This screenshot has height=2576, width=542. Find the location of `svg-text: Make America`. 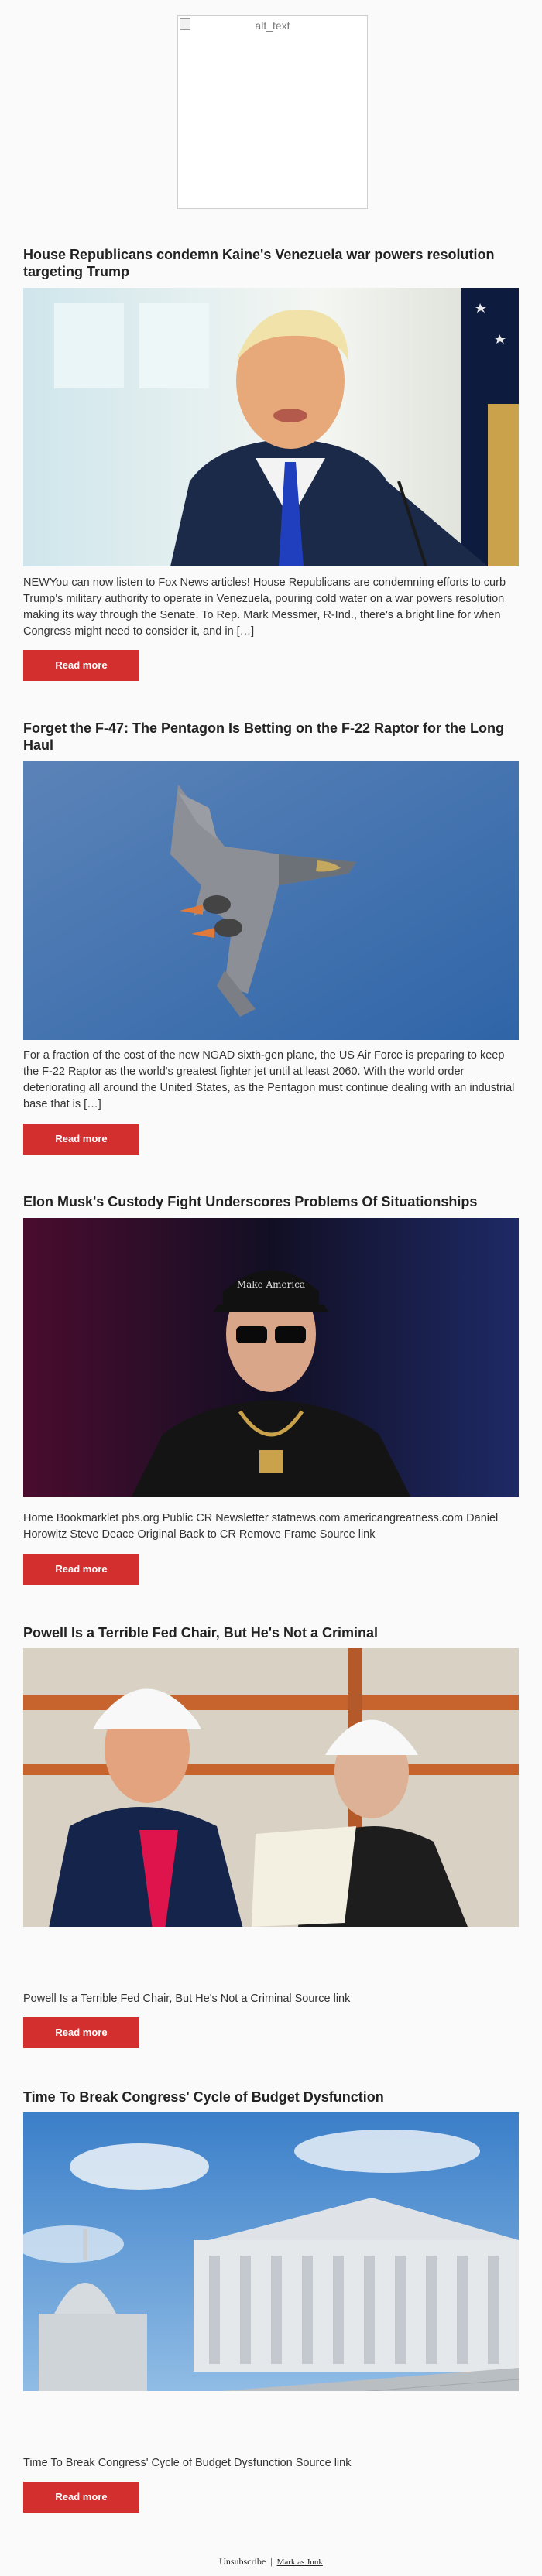

svg-text: Make America is located at coordinates (271, 1285).